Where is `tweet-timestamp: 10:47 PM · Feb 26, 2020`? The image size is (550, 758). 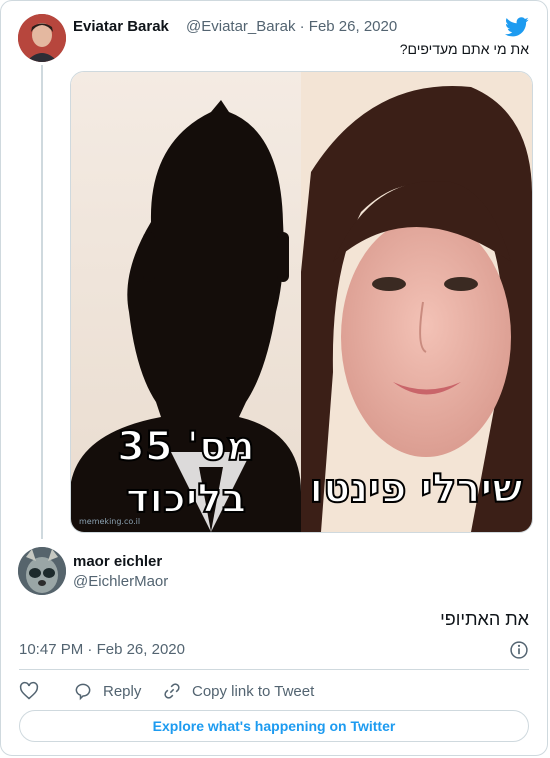
tweet-timestamp: 10:47 PM · Feb 26, 2020 is located at coordinates (102, 649).